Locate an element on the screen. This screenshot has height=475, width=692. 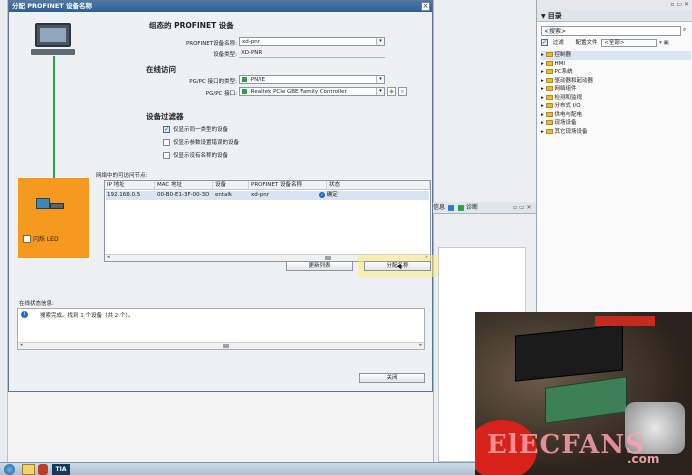
watermark-logo: ElECFANS is located at coordinates (566, 445).